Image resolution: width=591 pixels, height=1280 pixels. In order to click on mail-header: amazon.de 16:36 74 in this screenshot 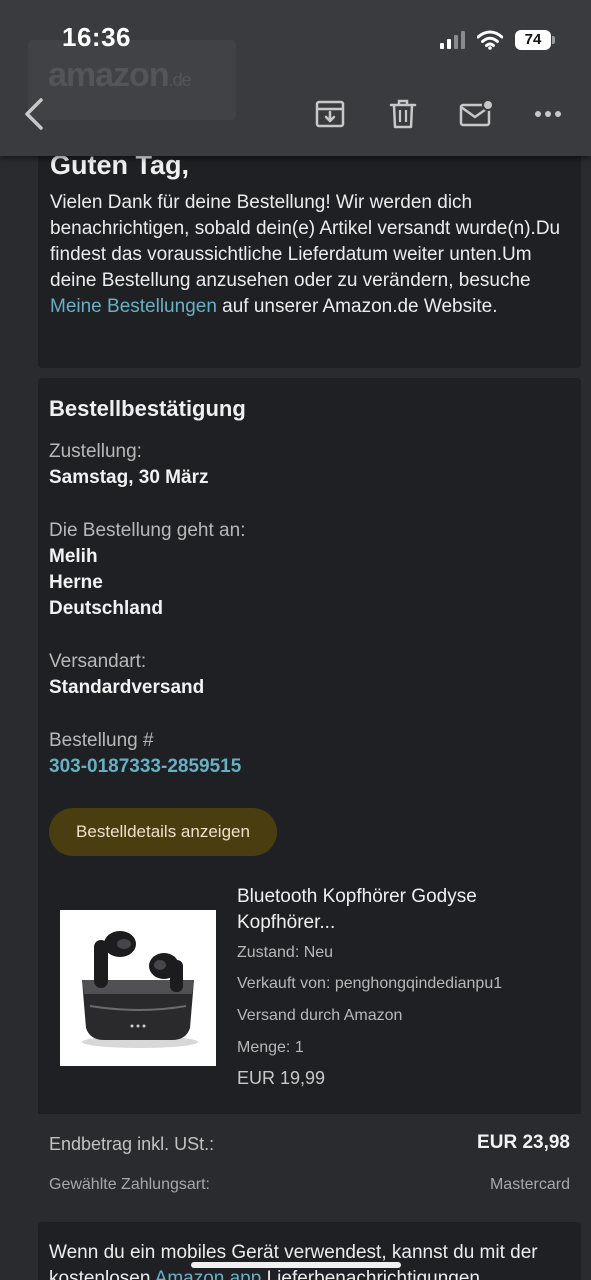, I will do `click(295, 78)`.